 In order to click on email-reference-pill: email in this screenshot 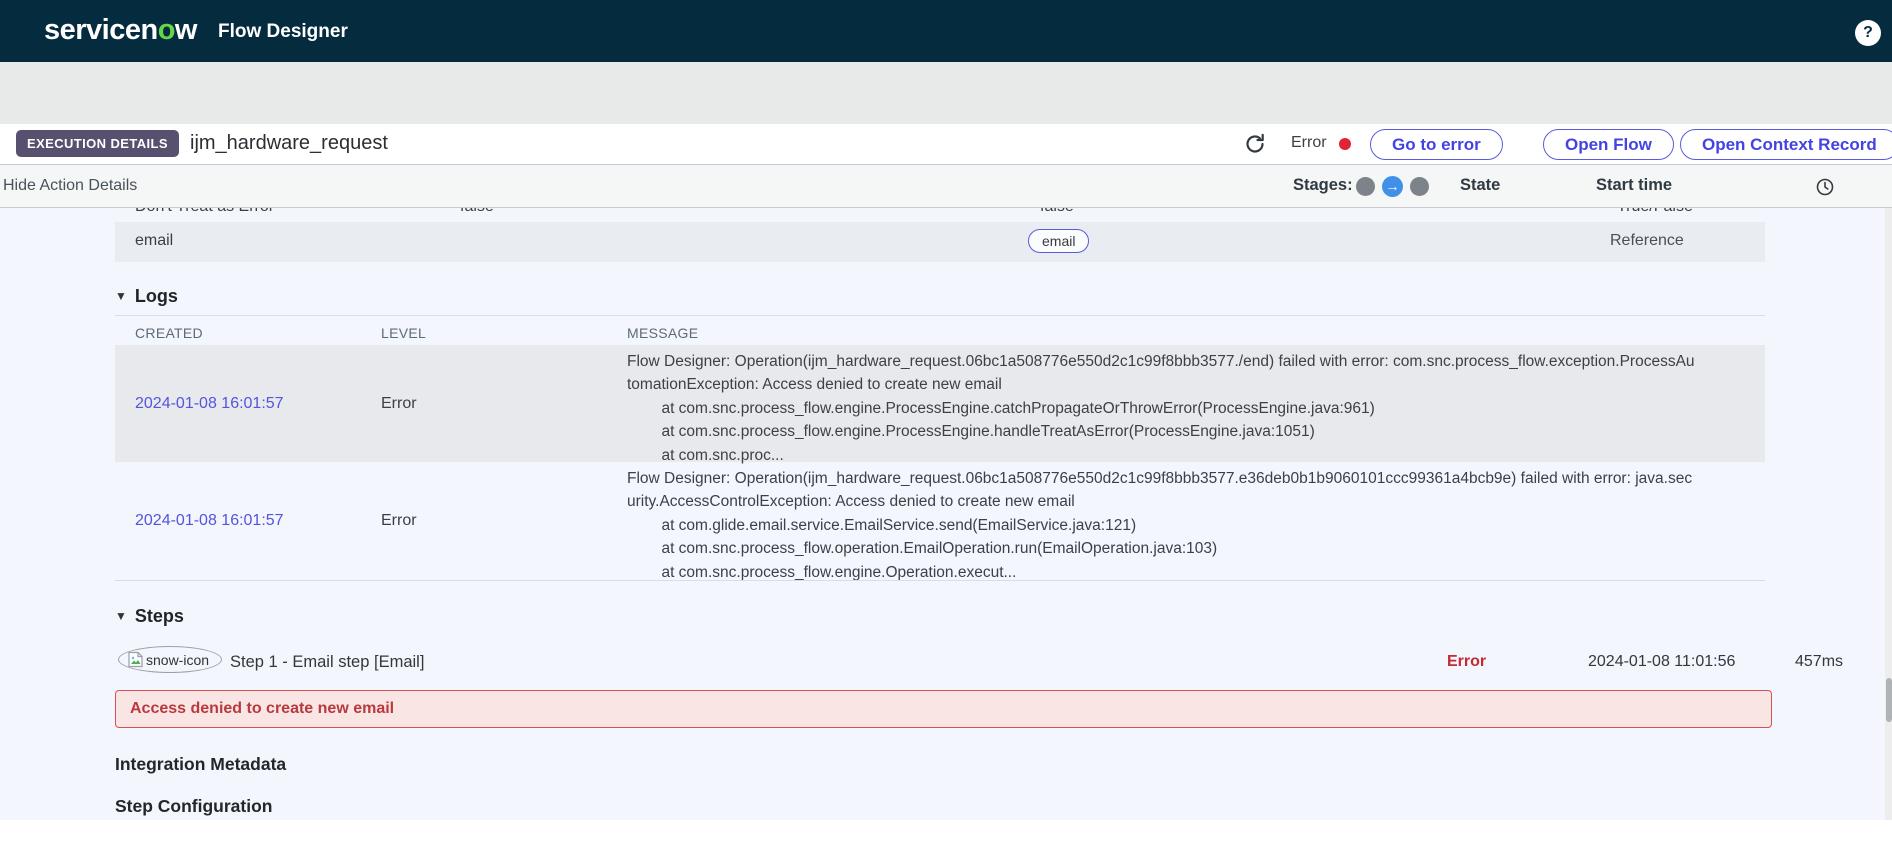, I will do `click(1059, 241)`.